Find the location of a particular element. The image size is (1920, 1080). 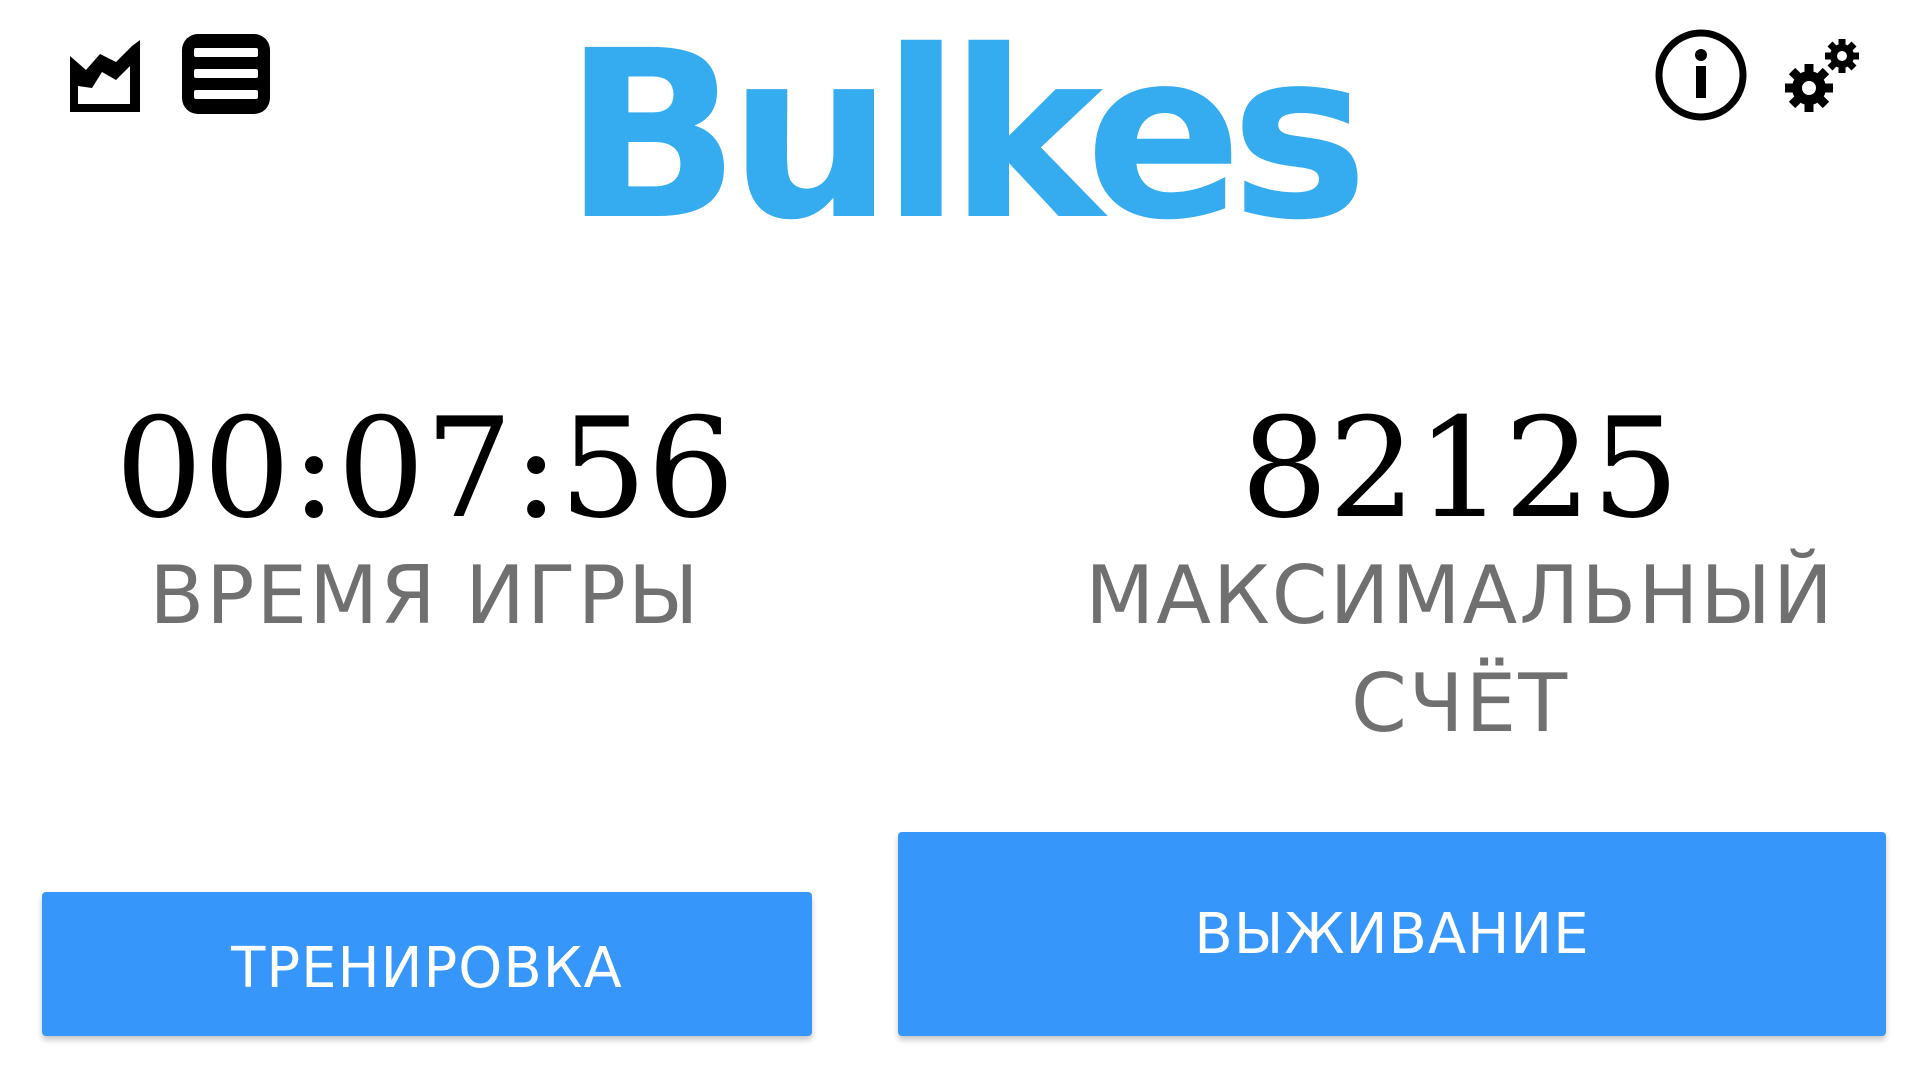

play-time-value: 00:07:56 is located at coordinates (425, 468).